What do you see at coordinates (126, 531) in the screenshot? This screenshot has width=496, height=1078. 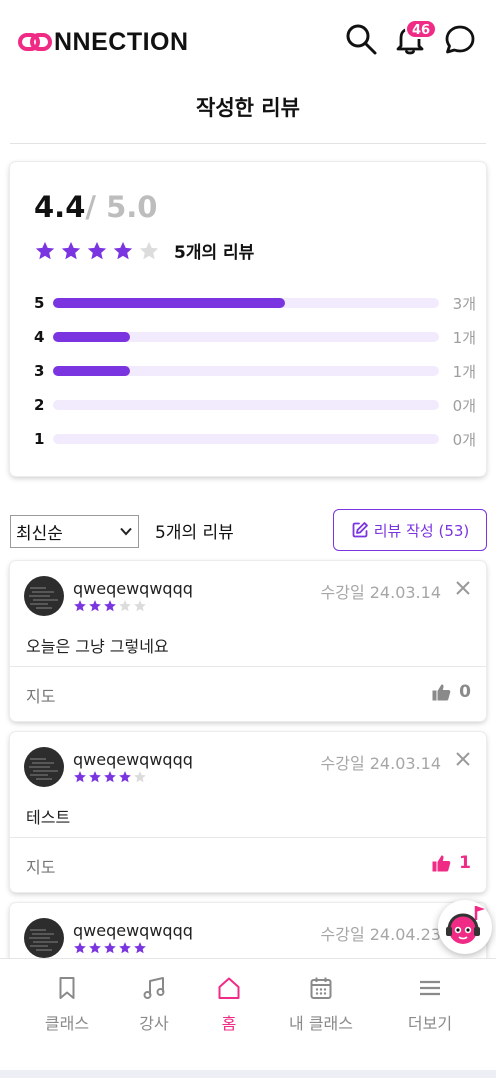 I see `chevron-down-icon` at bounding box center [126, 531].